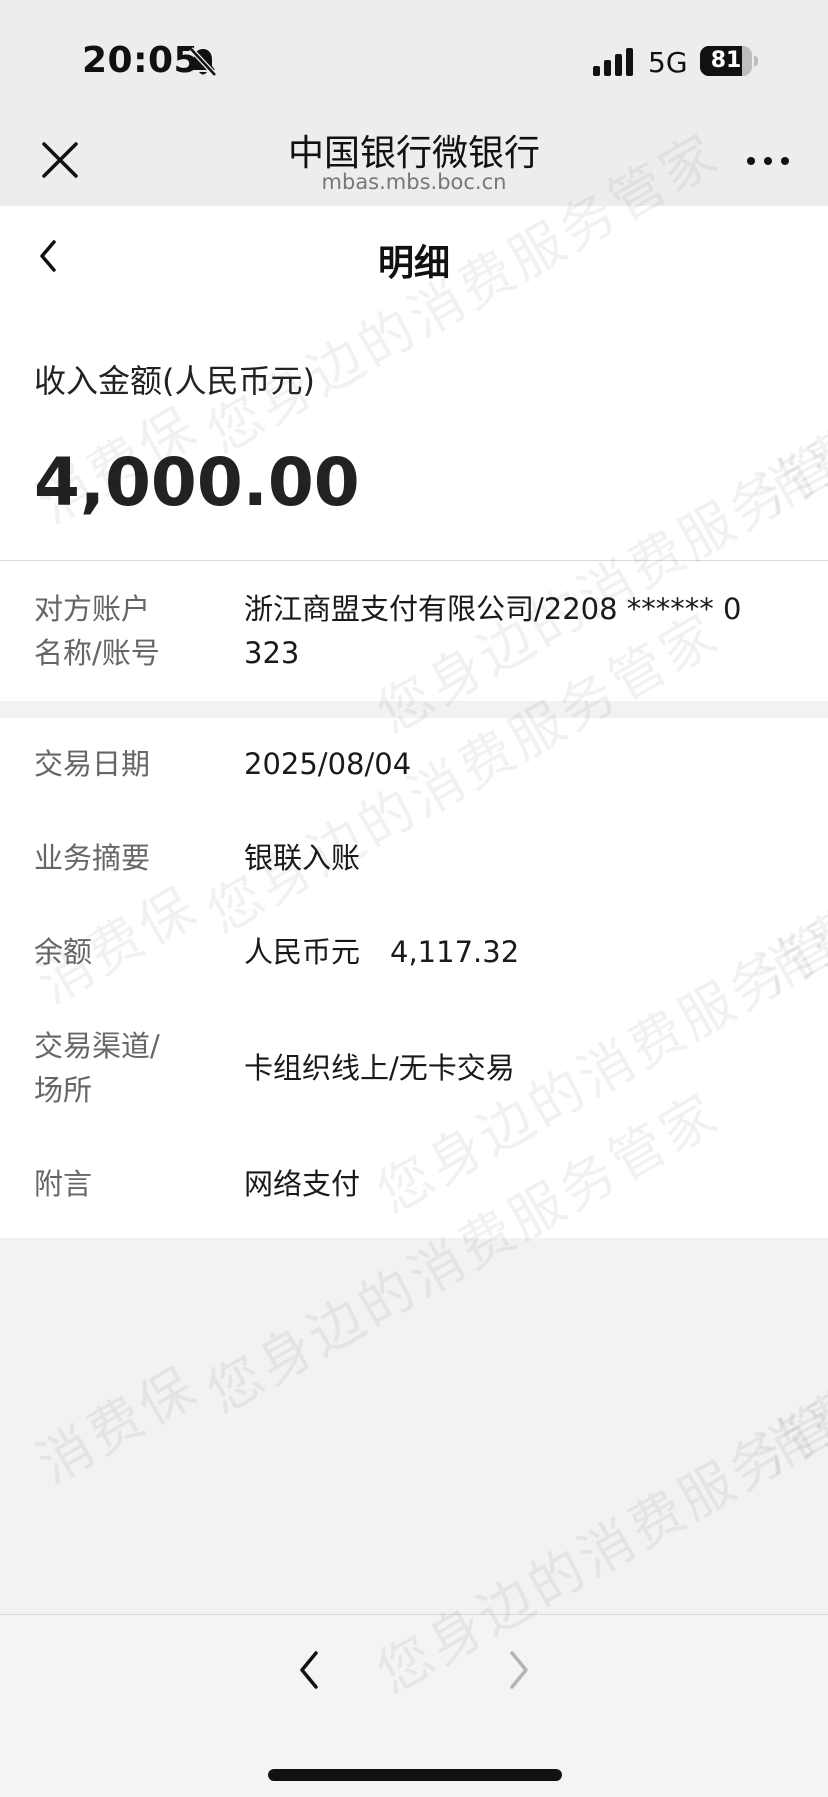 The height and width of the screenshot is (1797, 828). Describe the element at coordinates (63, 1090) in the screenshot. I see `channel-label-line2: 场所` at that location.